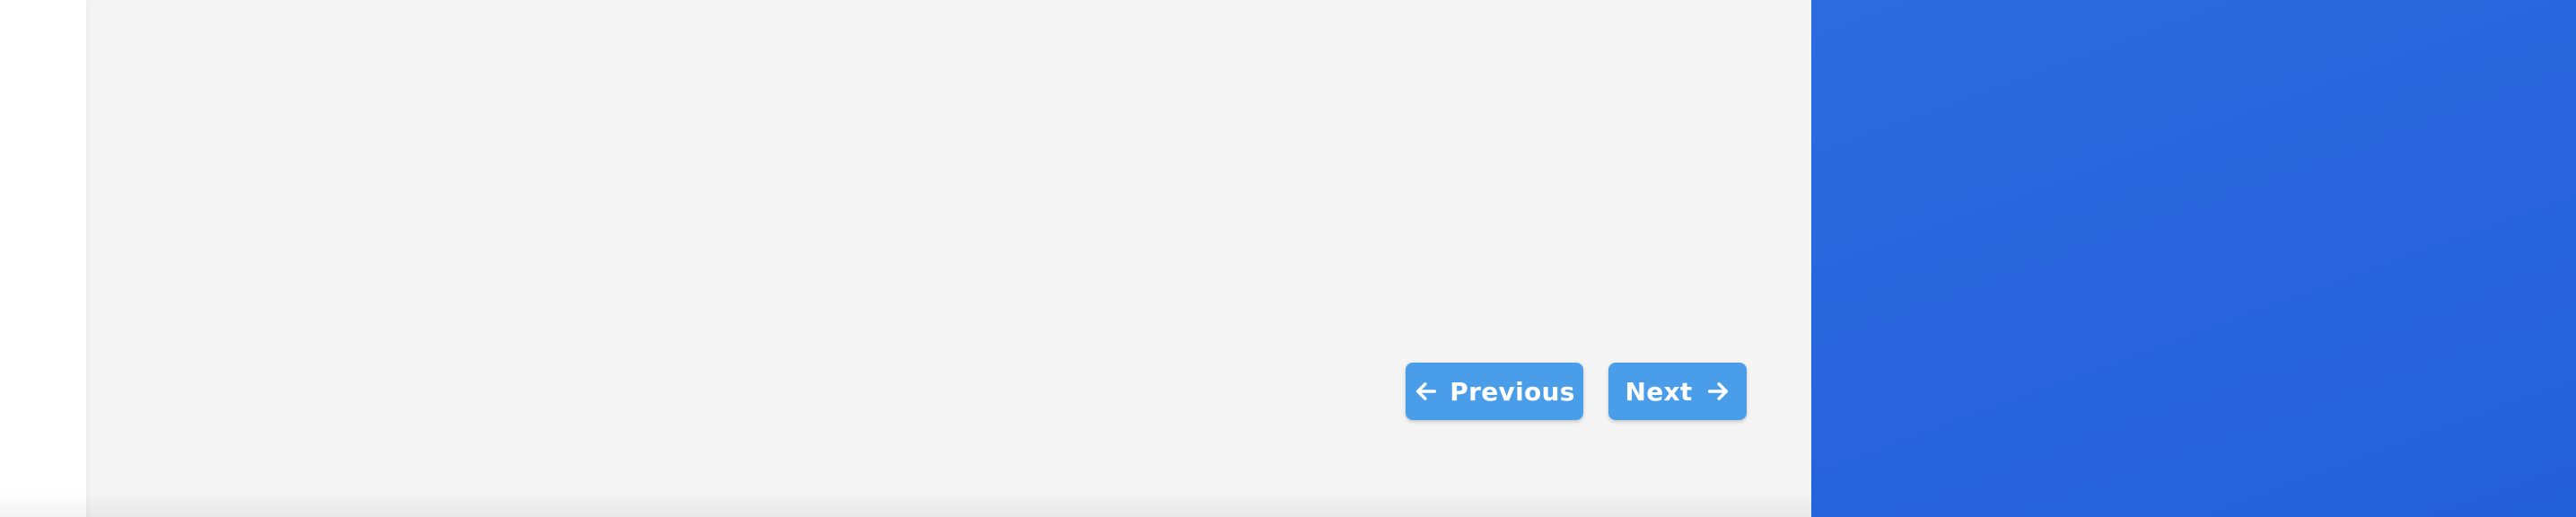  What do you see at coordinates (1659, 391) in the screenshot?
I see `next-button-label: Next` at bounding box center [1659, 391].